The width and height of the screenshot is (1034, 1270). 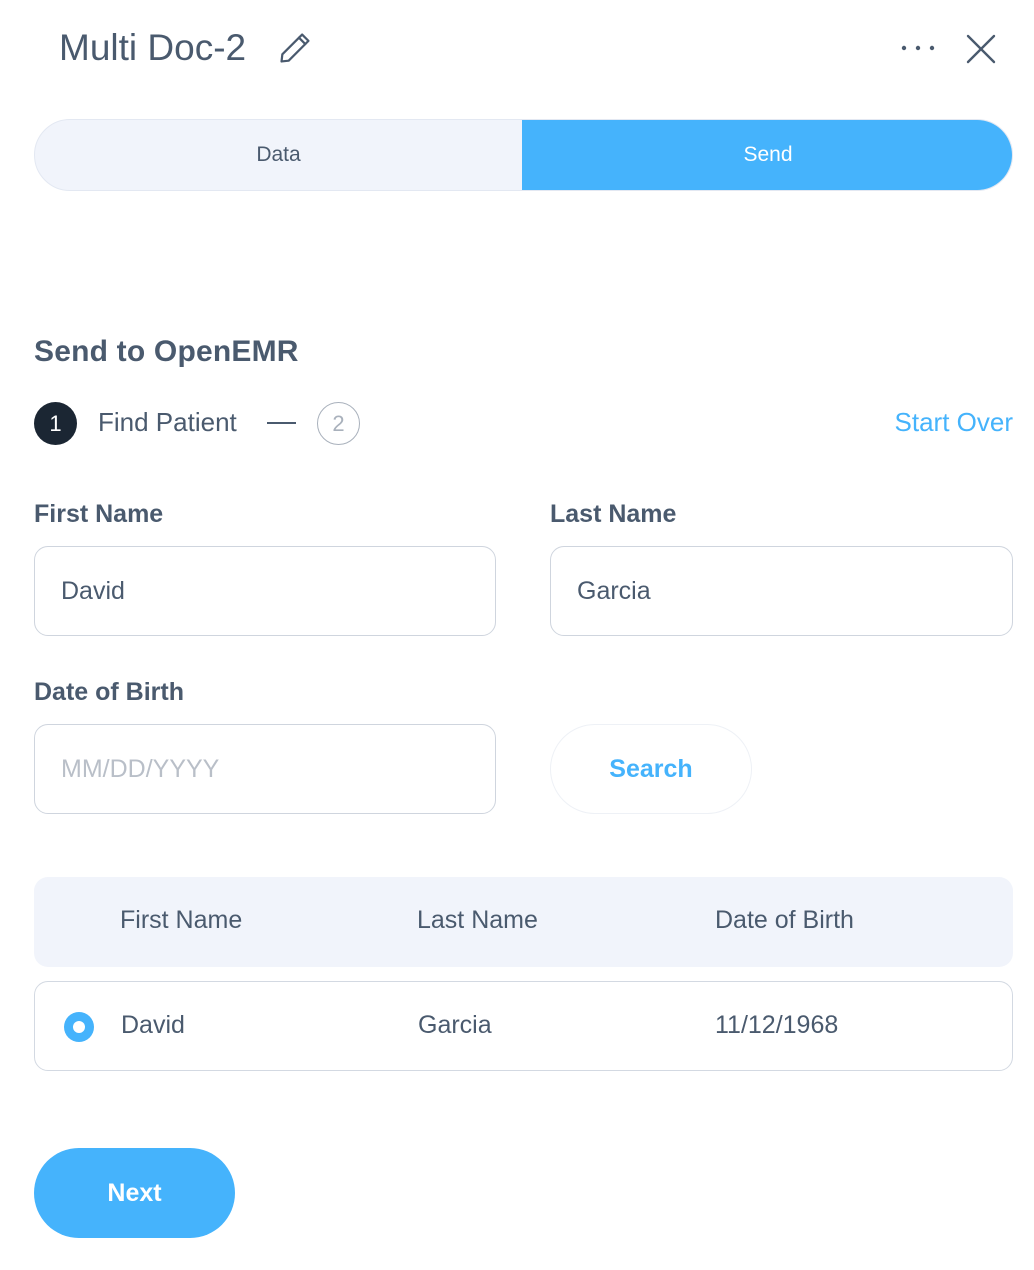 I want to click on table-row: David Garcia 11/12/1968, so click(x=523, y=1026).